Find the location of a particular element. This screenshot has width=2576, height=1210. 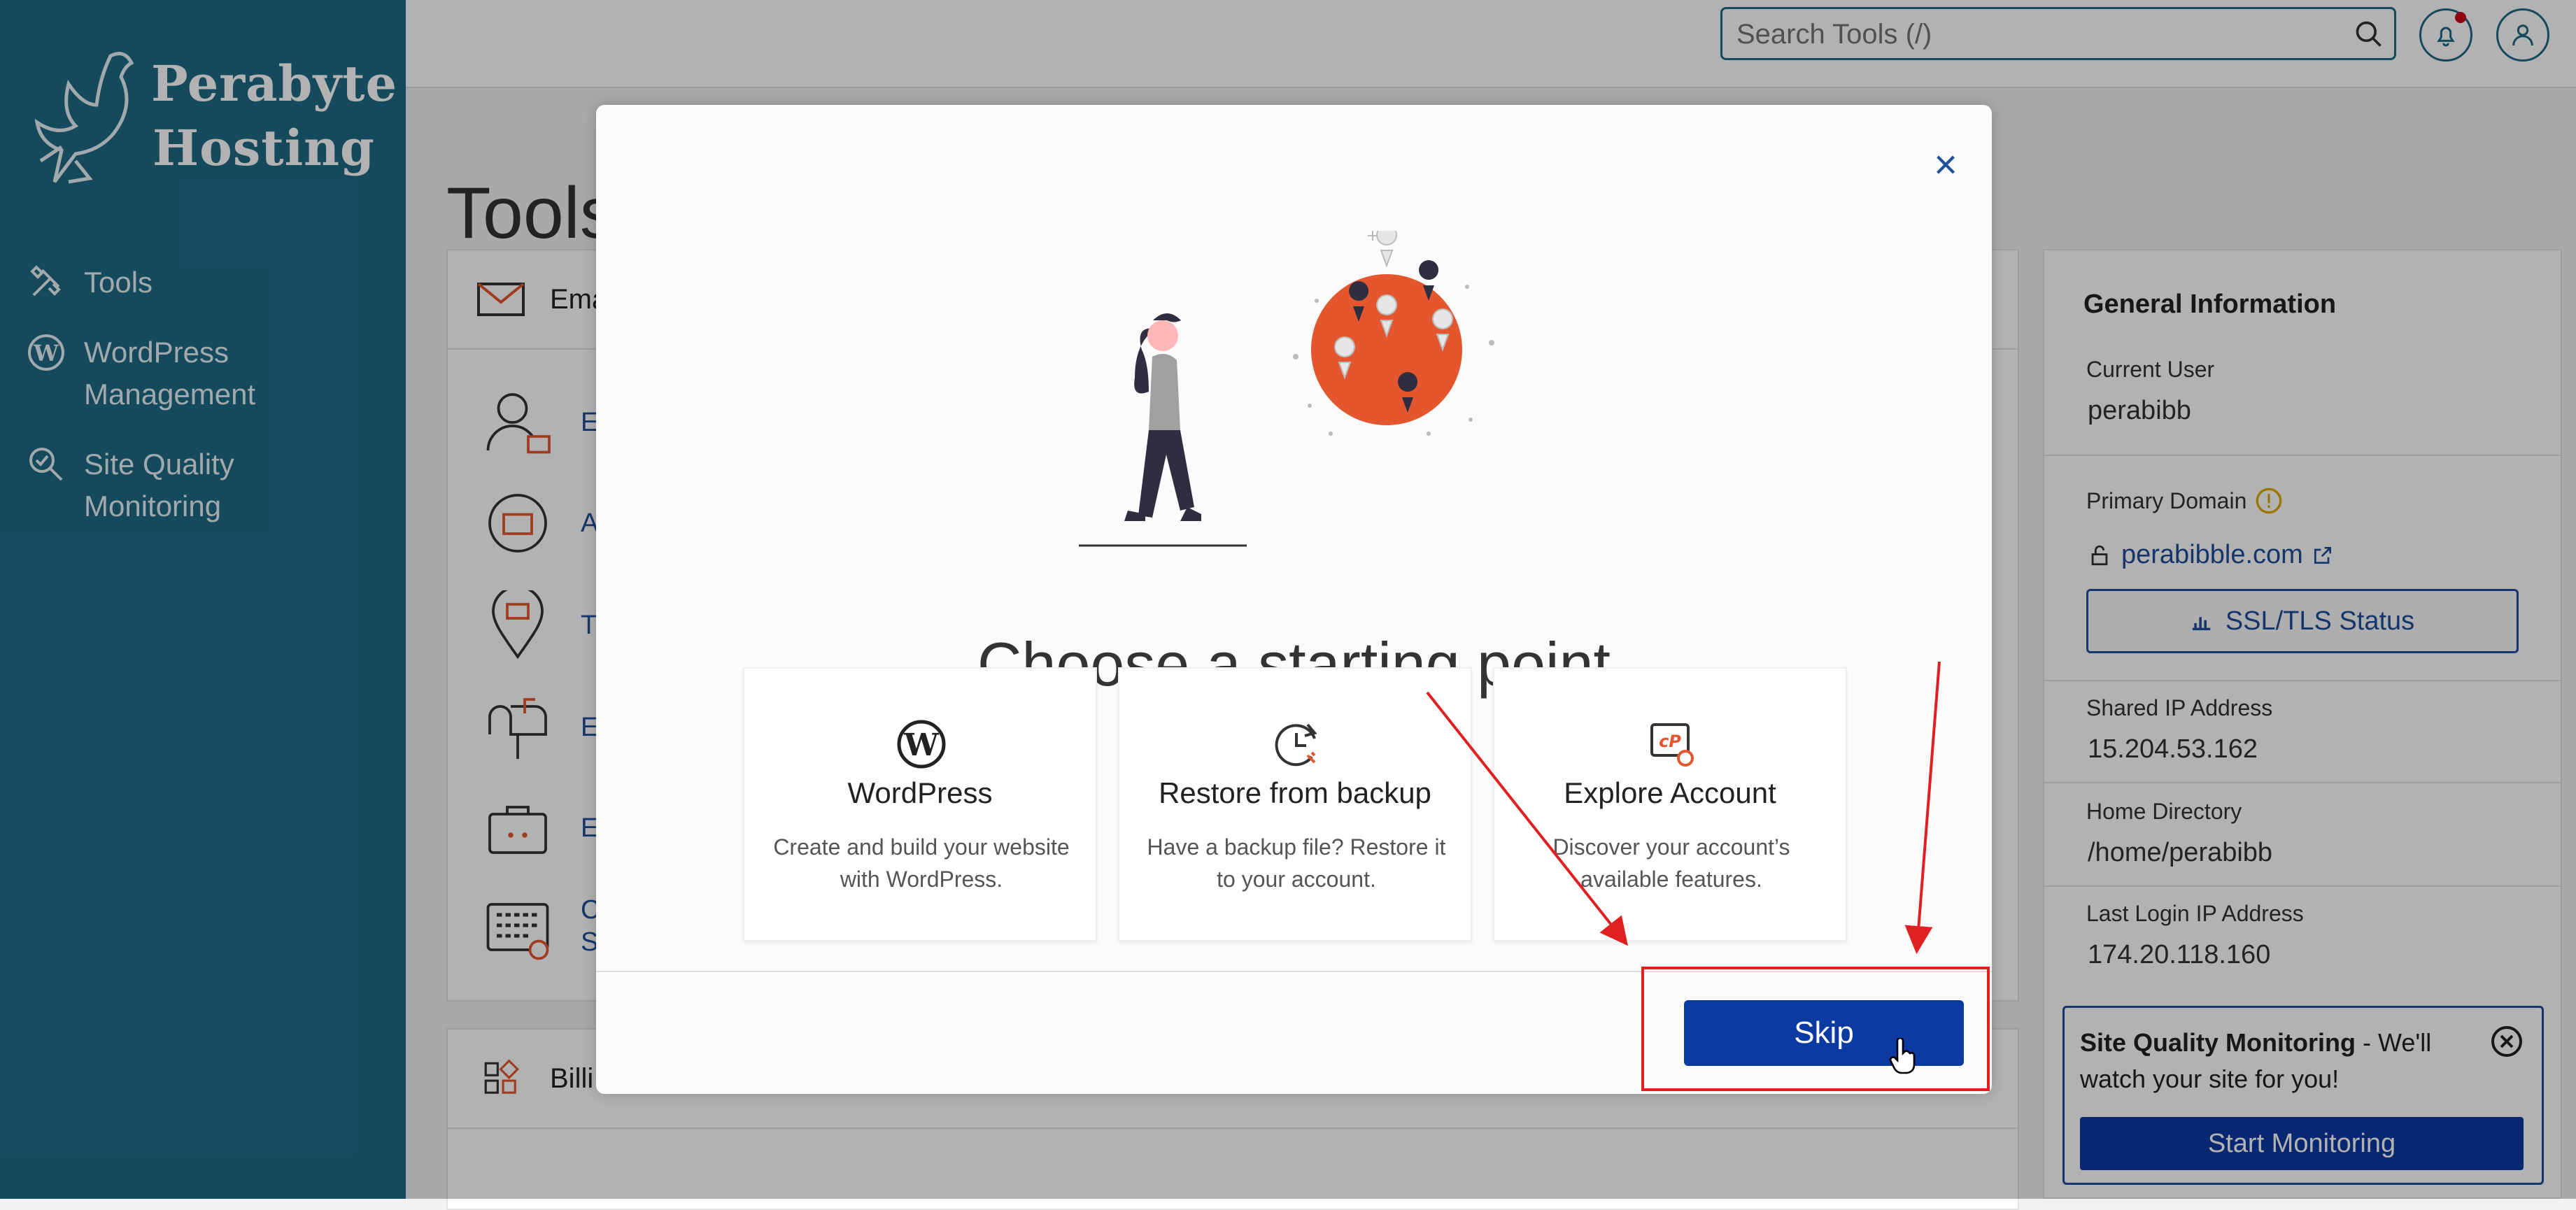

annotation-highlight-box is located at coordinates (1815, 1029).